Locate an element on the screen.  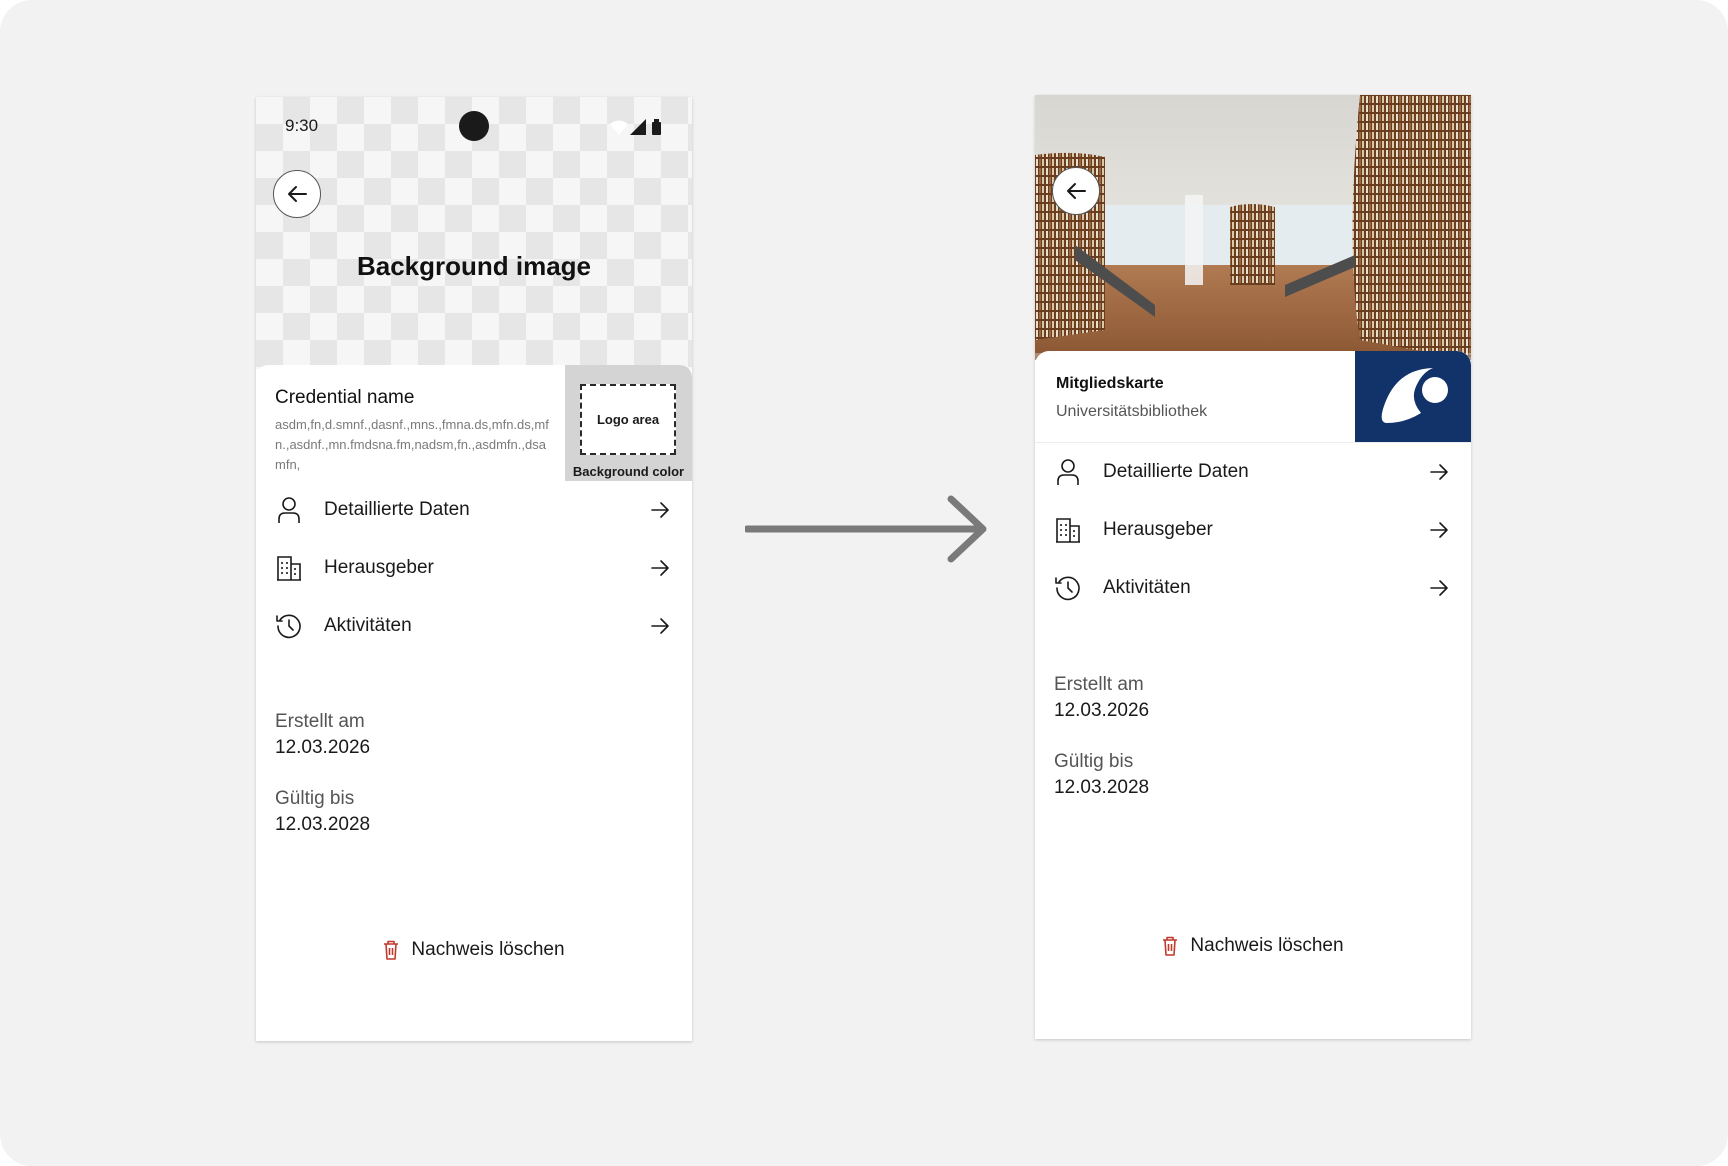
logo-area: Logo area is located at coordinates (628, 419).